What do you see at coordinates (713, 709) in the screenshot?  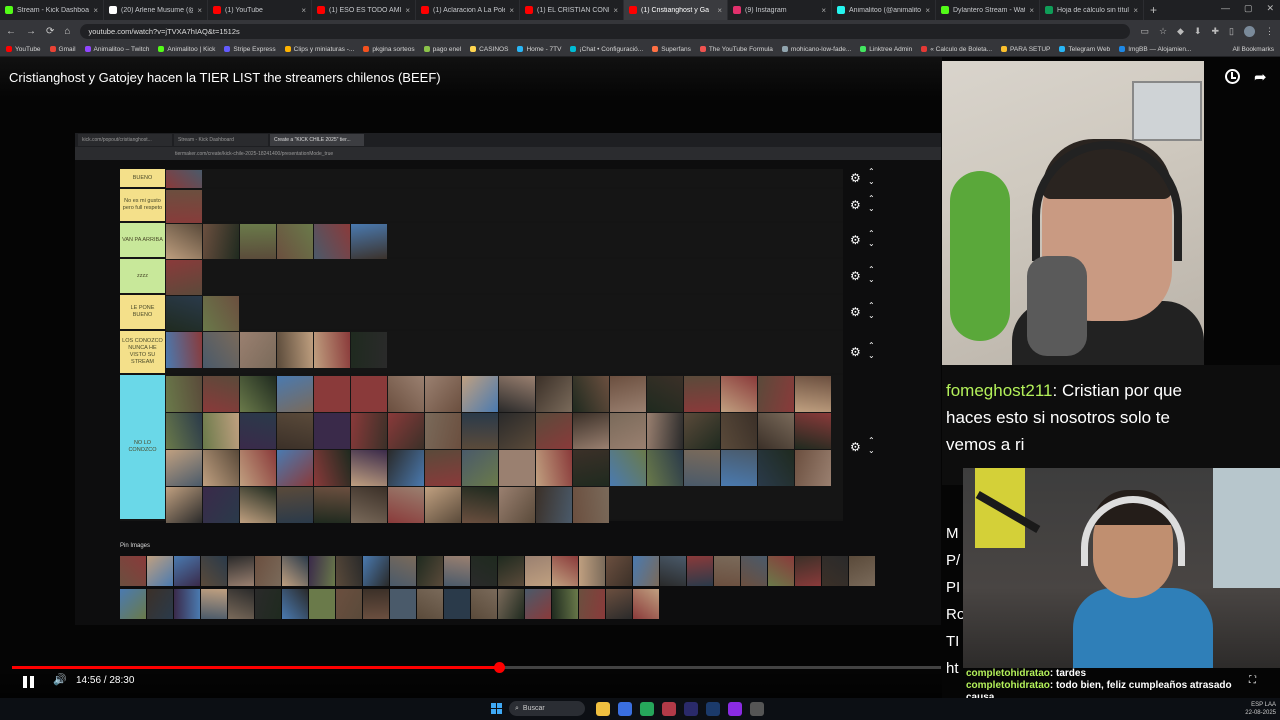 I see `photoshop-icon` at bounding box center [713, 709].